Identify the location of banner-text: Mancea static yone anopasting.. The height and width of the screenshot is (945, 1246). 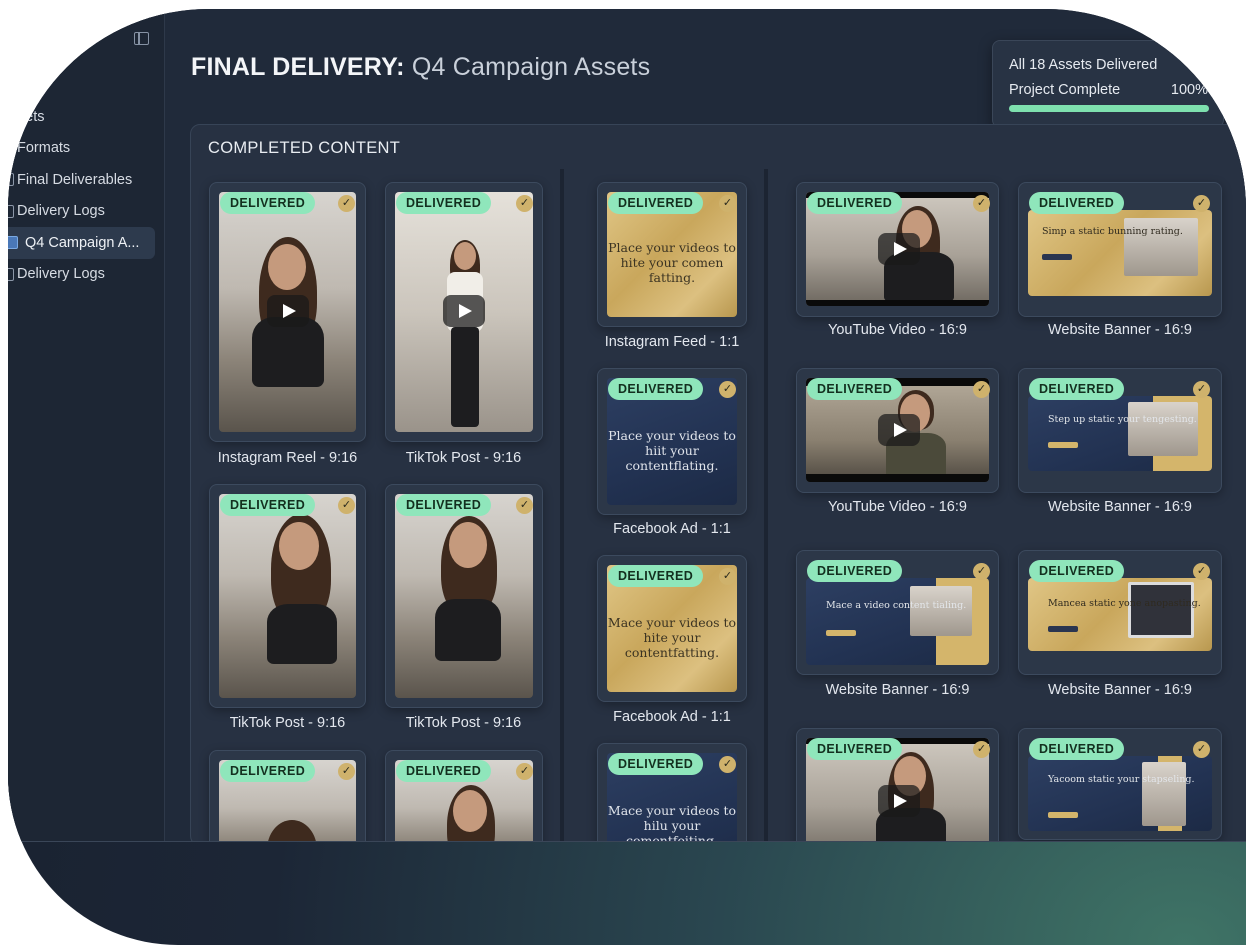
(1124, 603).